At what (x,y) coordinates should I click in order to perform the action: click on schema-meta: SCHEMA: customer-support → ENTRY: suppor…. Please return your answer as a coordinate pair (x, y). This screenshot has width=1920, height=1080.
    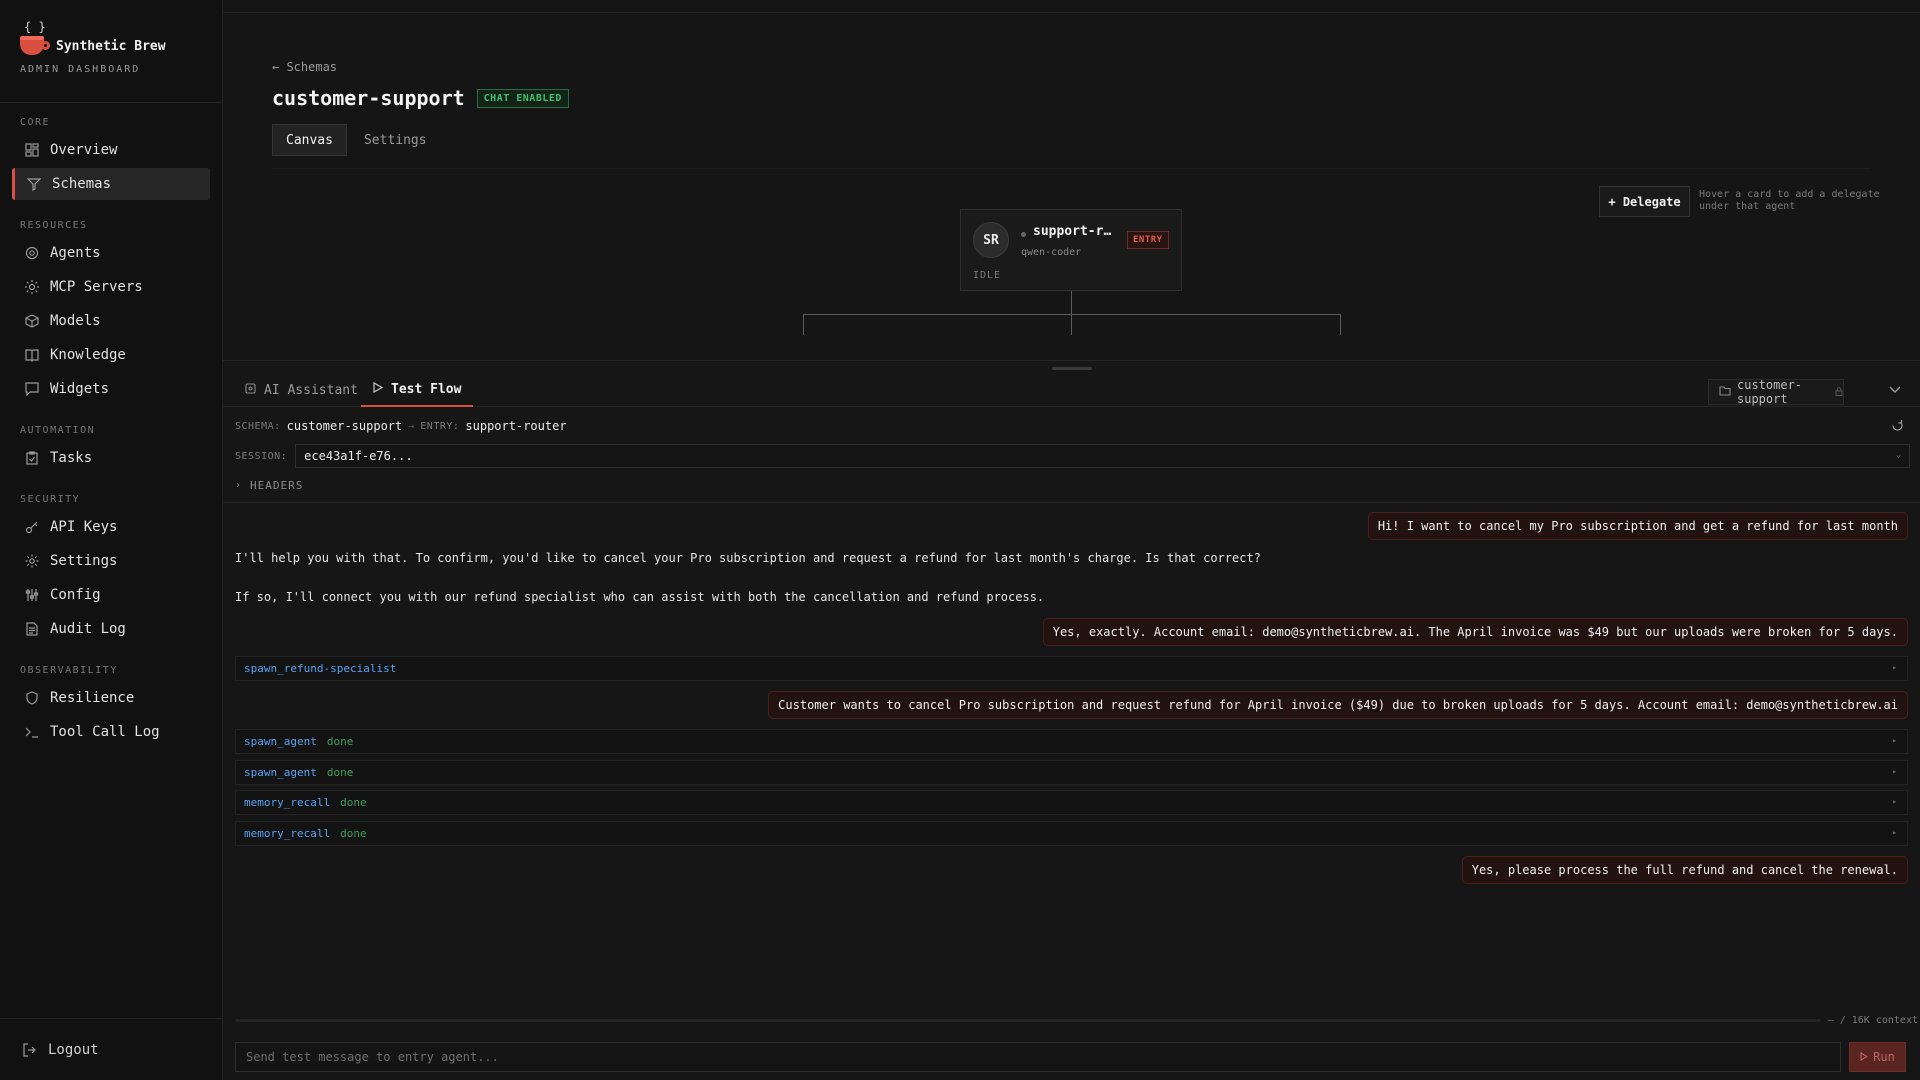
    Looking at the image, I should click on (401, 426).